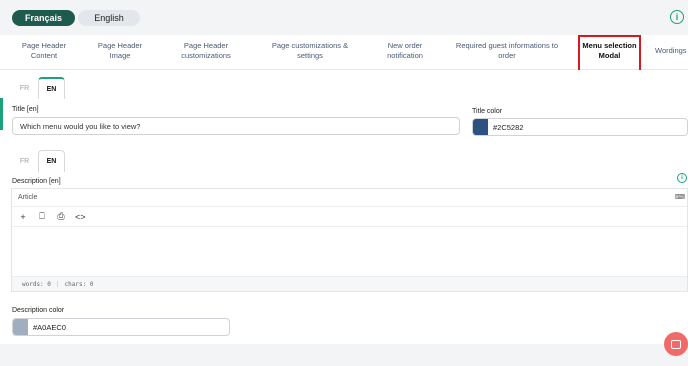 The width and height of the screenshot is (688, 366). I want to click on chat-launcher-button, so click(676, 344).